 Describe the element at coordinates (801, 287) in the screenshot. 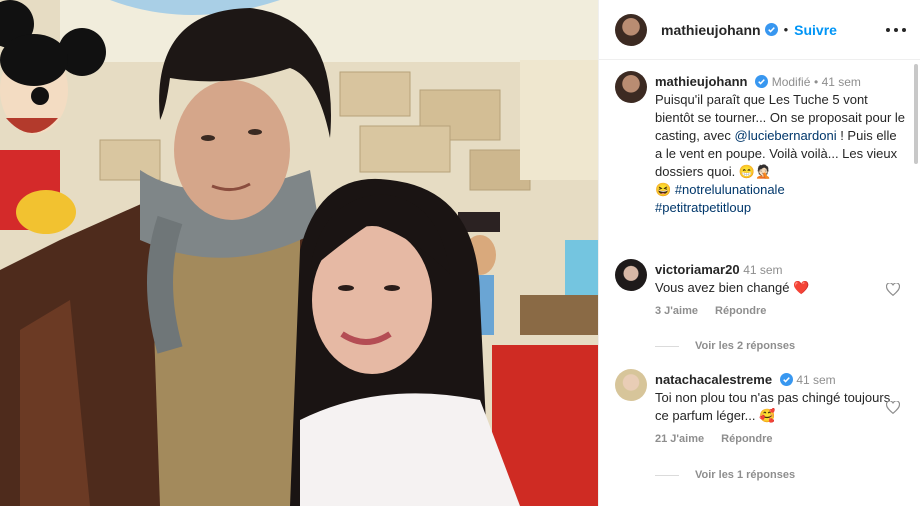

I see `comment-emoji: ❤️` at that location.